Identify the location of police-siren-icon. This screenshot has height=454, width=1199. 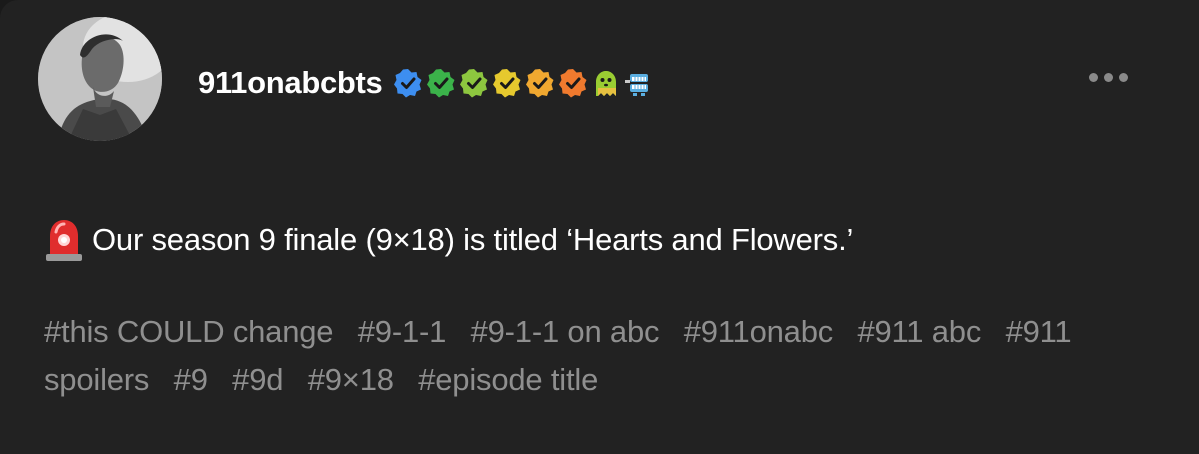
(64, 240).